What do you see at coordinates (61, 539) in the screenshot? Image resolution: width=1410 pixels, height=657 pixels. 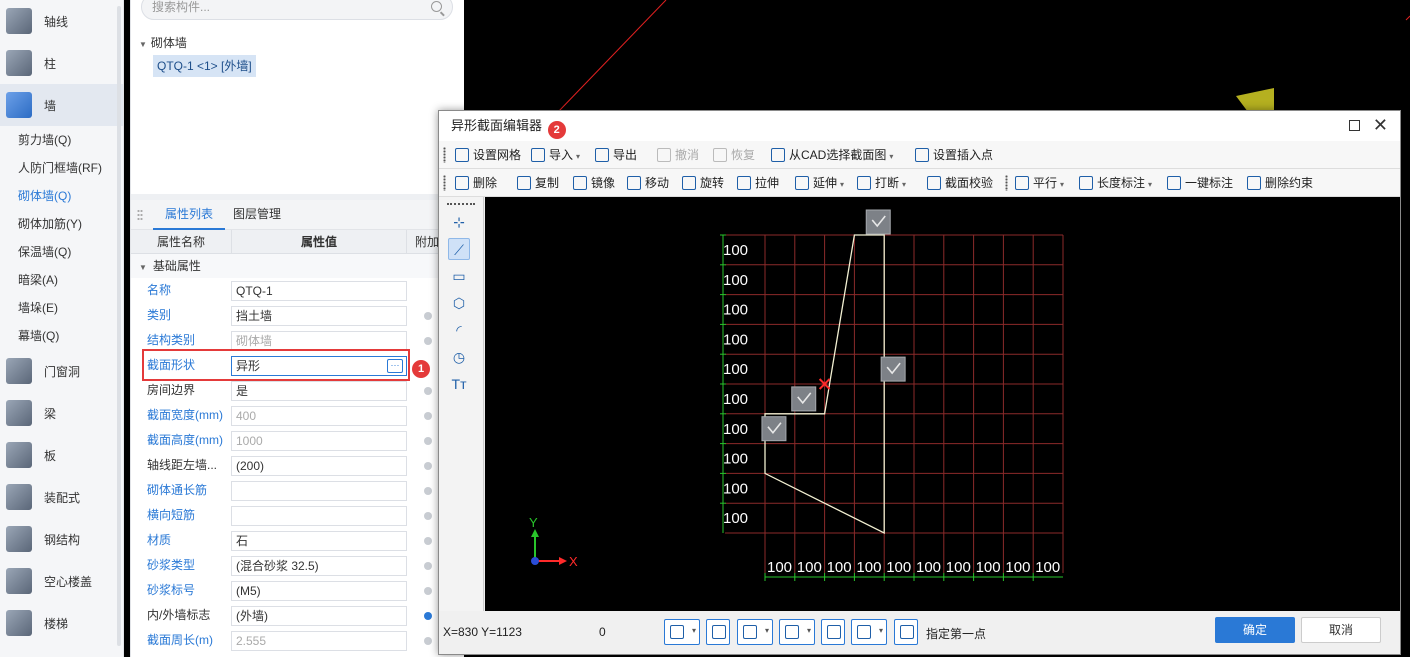 I see `nav-item-steel: 钢结构` at bounding box center [61, 539].